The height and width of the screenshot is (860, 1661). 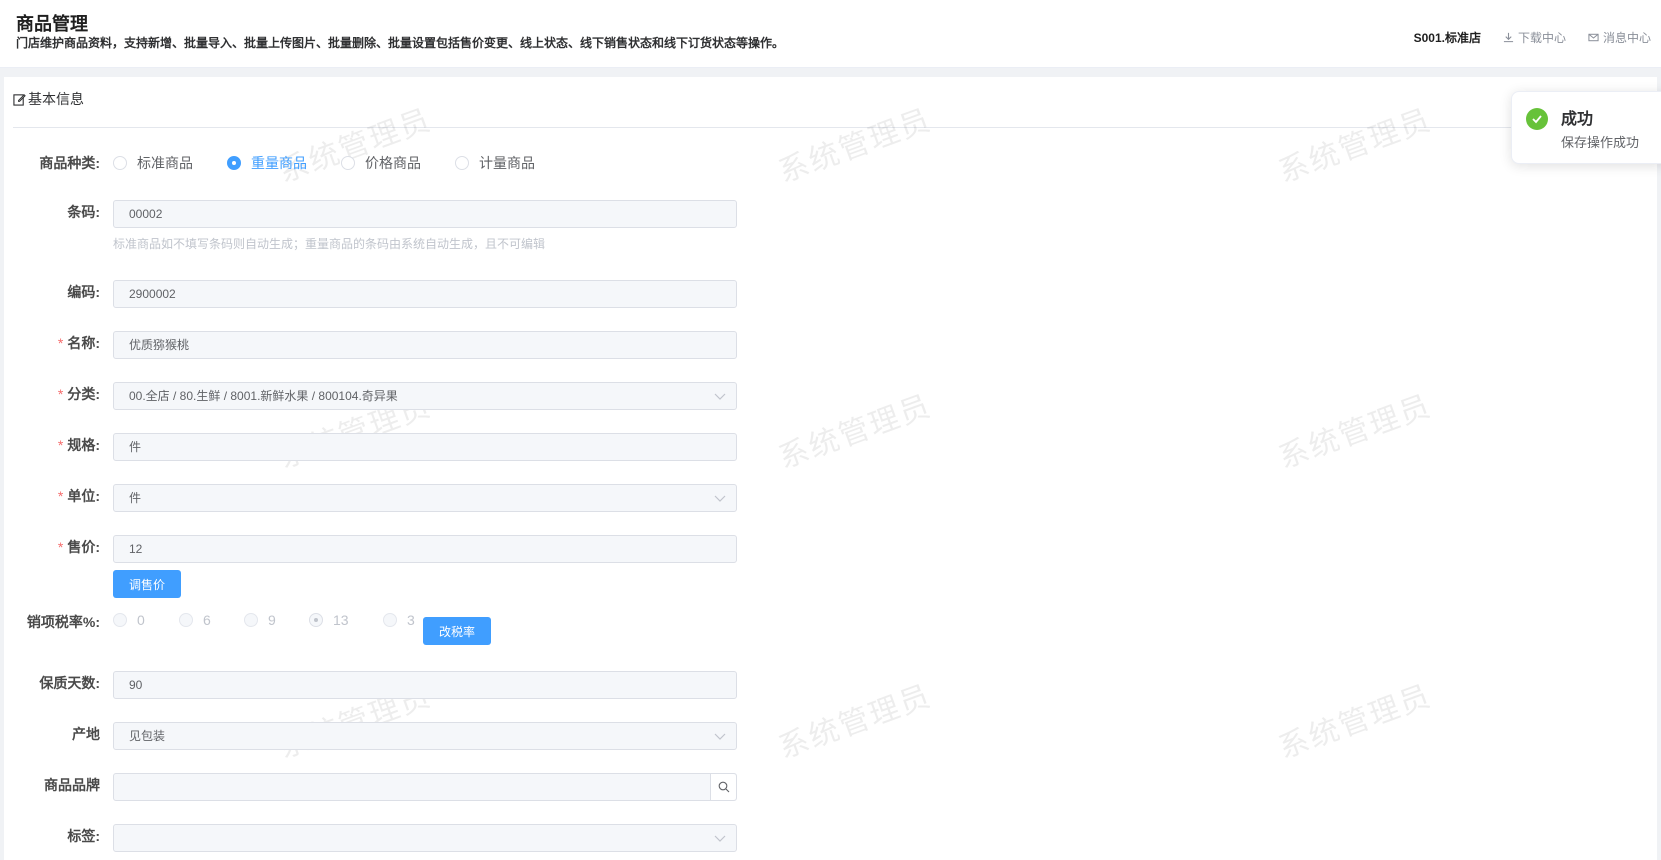 I want to click on option-label: 计量商品, so click(x=507, y=163).